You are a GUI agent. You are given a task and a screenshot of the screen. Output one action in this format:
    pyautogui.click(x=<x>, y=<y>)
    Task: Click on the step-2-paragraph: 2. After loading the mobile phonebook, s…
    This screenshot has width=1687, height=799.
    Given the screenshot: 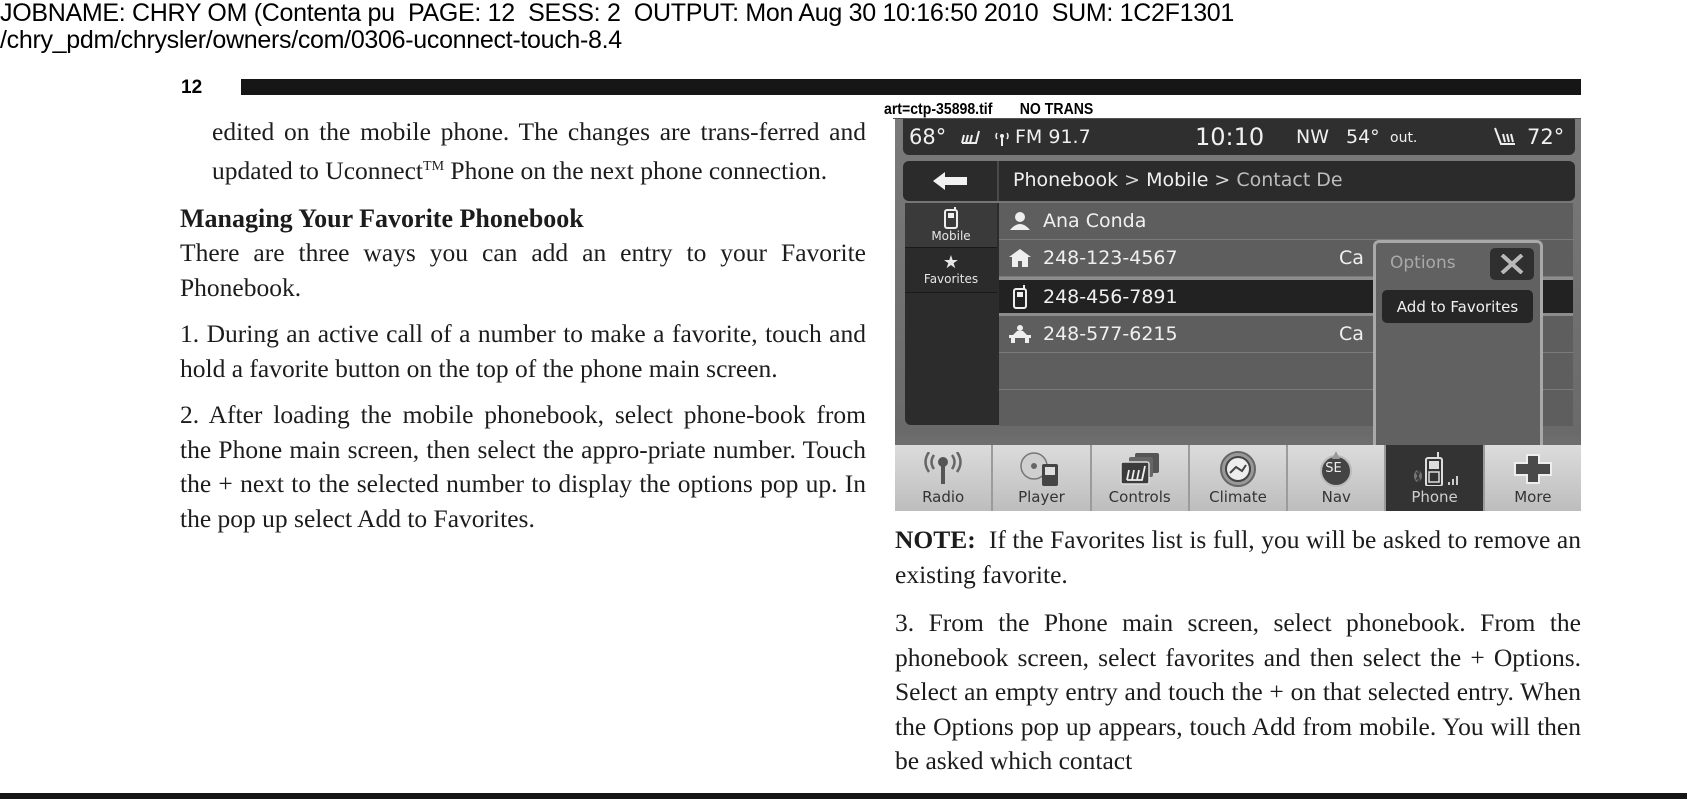 What is the action you would take?
    pyautogui.click(x=523, y=466)
    